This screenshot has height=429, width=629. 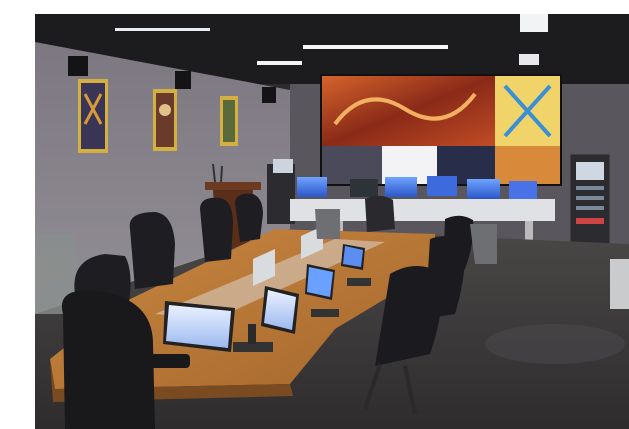 What do you see at coordinates (555, 344) in the screenshot?
I see `floor-reflection` at bounding box center [555, 344].